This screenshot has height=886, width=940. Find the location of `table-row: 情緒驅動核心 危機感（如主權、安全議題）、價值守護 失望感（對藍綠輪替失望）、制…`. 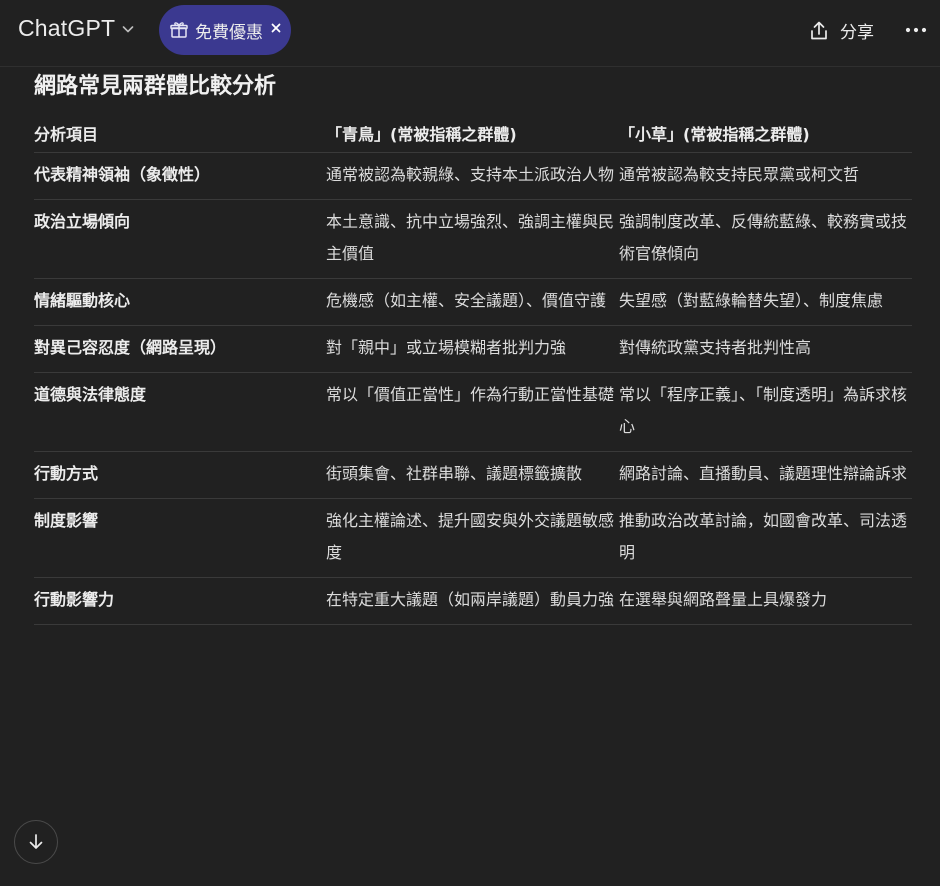

table-row: 情緒驅動核心 危機感（如主權、安全議題）、價值守護 失望感（對藍綠輪替失望）、制… is located at coordinates (473, 302).